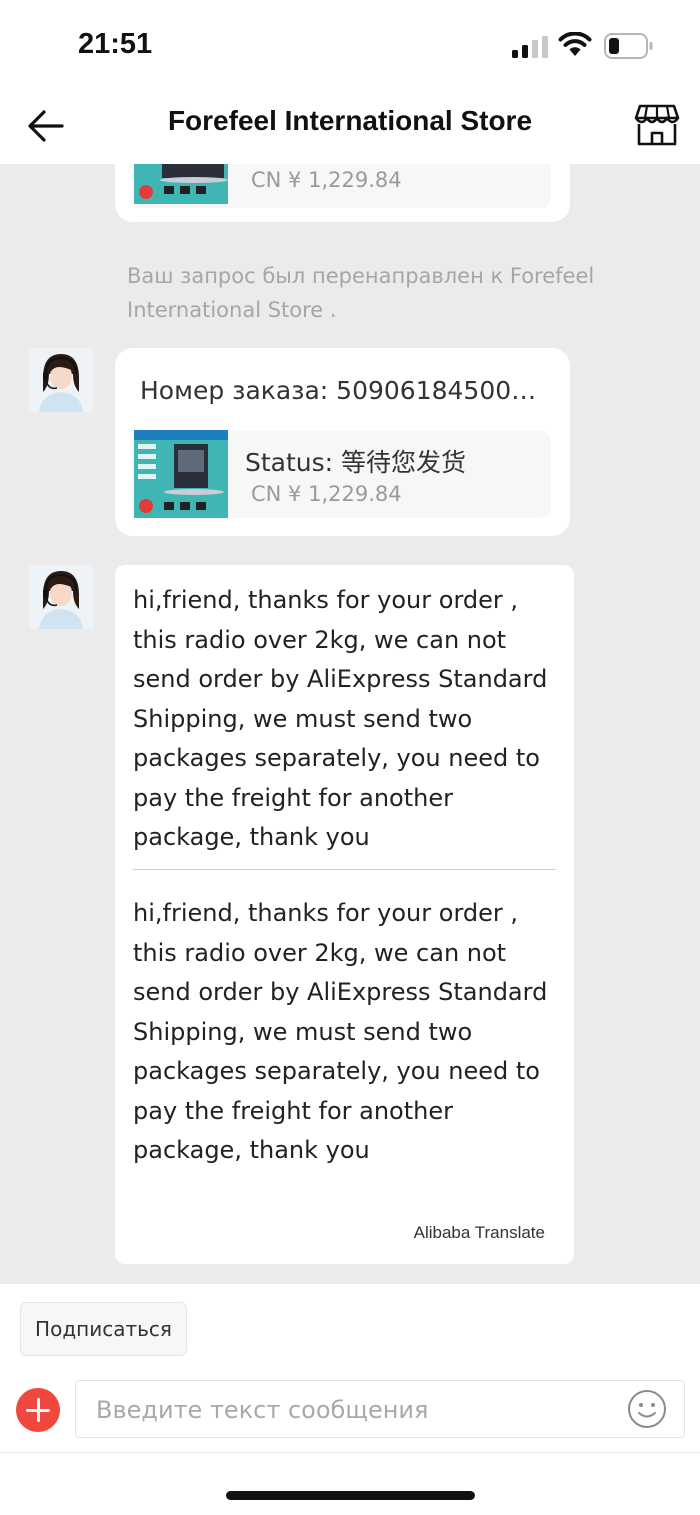  What do you see at coordinates (657, 125) in the screenshot?
I see `store-icon` at bounding box center [657, 125].